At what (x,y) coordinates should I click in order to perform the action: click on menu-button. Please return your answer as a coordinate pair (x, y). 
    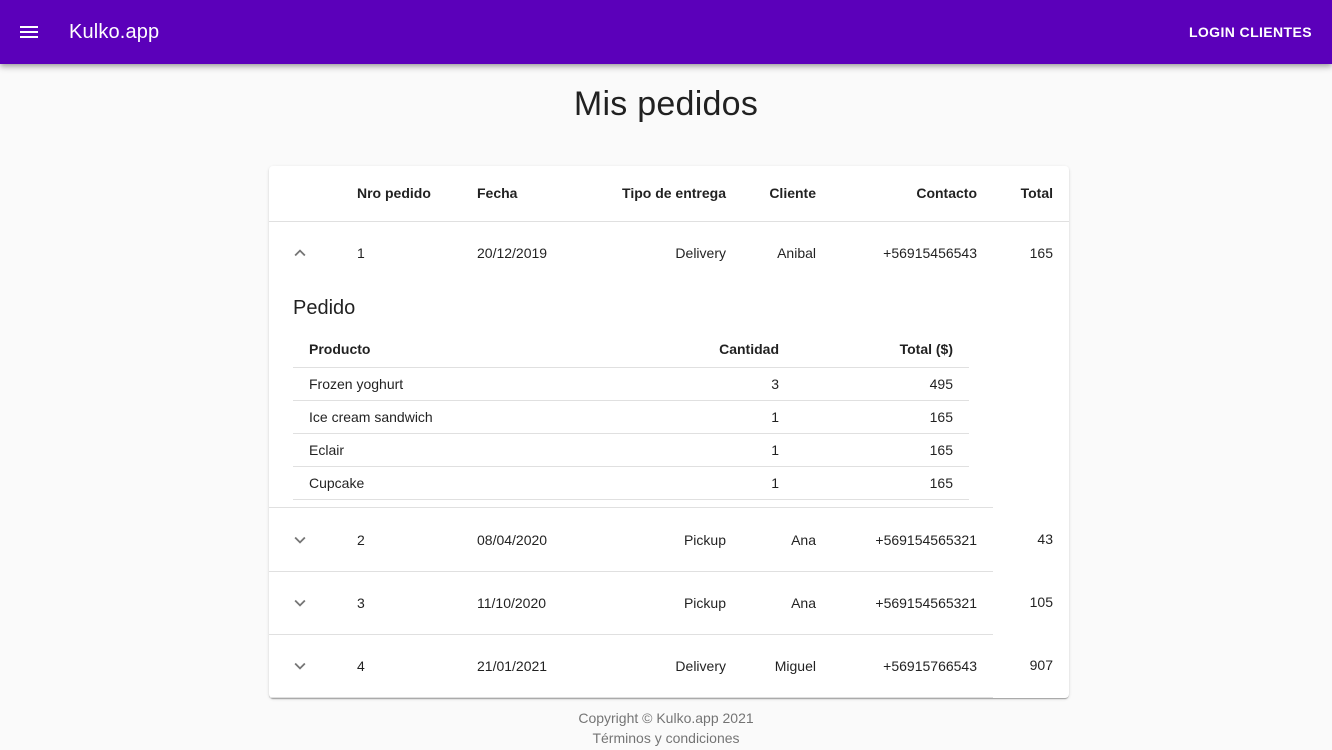
    Looking at the image, I should click on (29, 32).